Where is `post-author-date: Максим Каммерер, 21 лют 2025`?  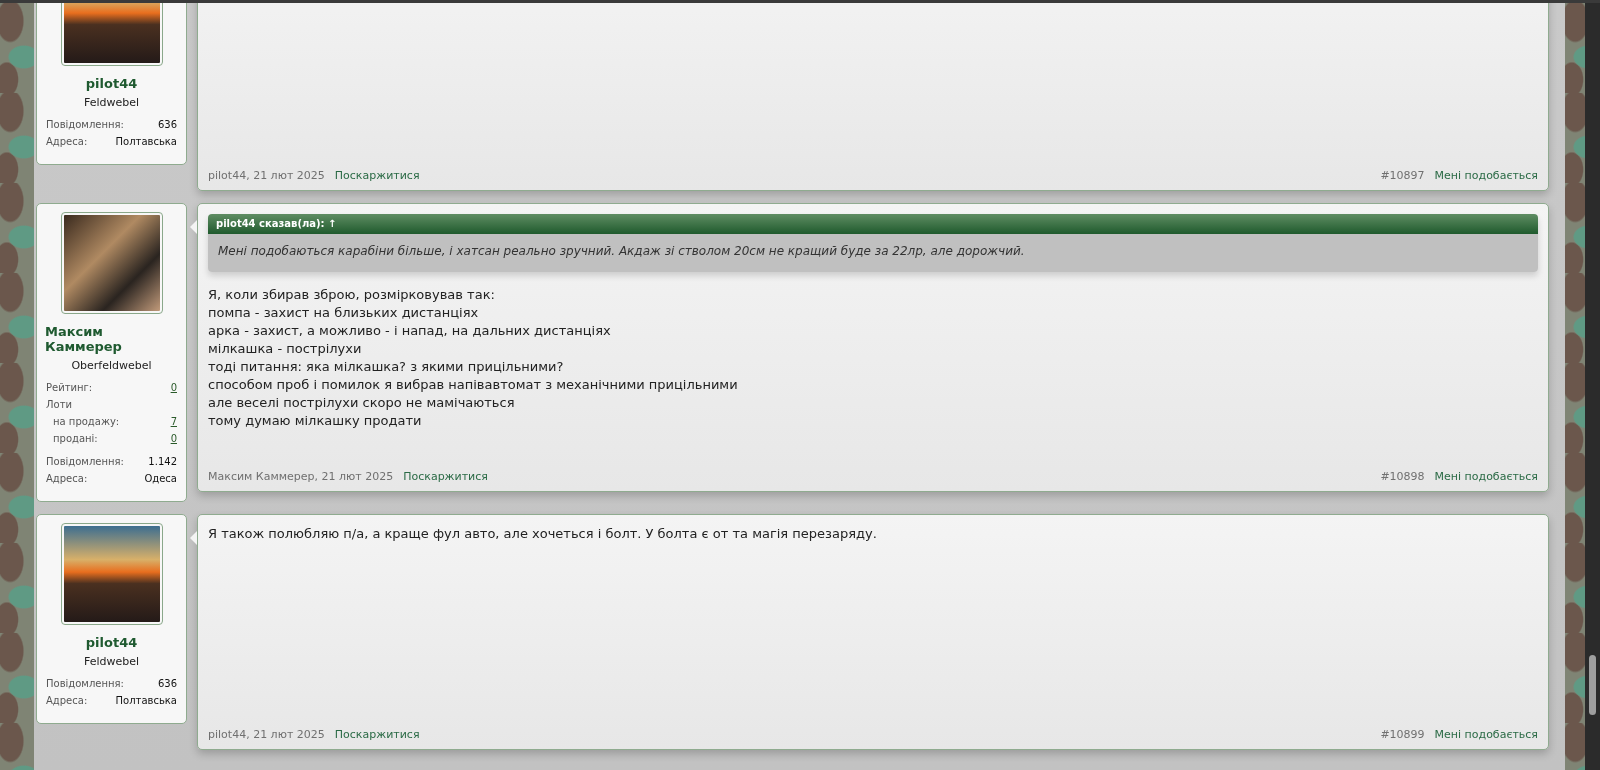
post-author-date: Максим Каммерер, 21 лют 2025 is located at coordinates (301, 477).